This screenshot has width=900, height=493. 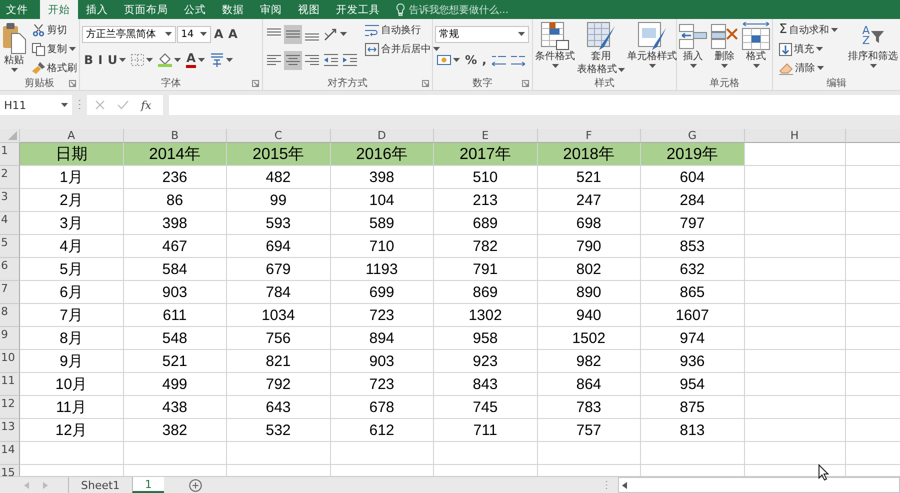 I want to click on ribbon-button: %, so click(x=471, y=60).